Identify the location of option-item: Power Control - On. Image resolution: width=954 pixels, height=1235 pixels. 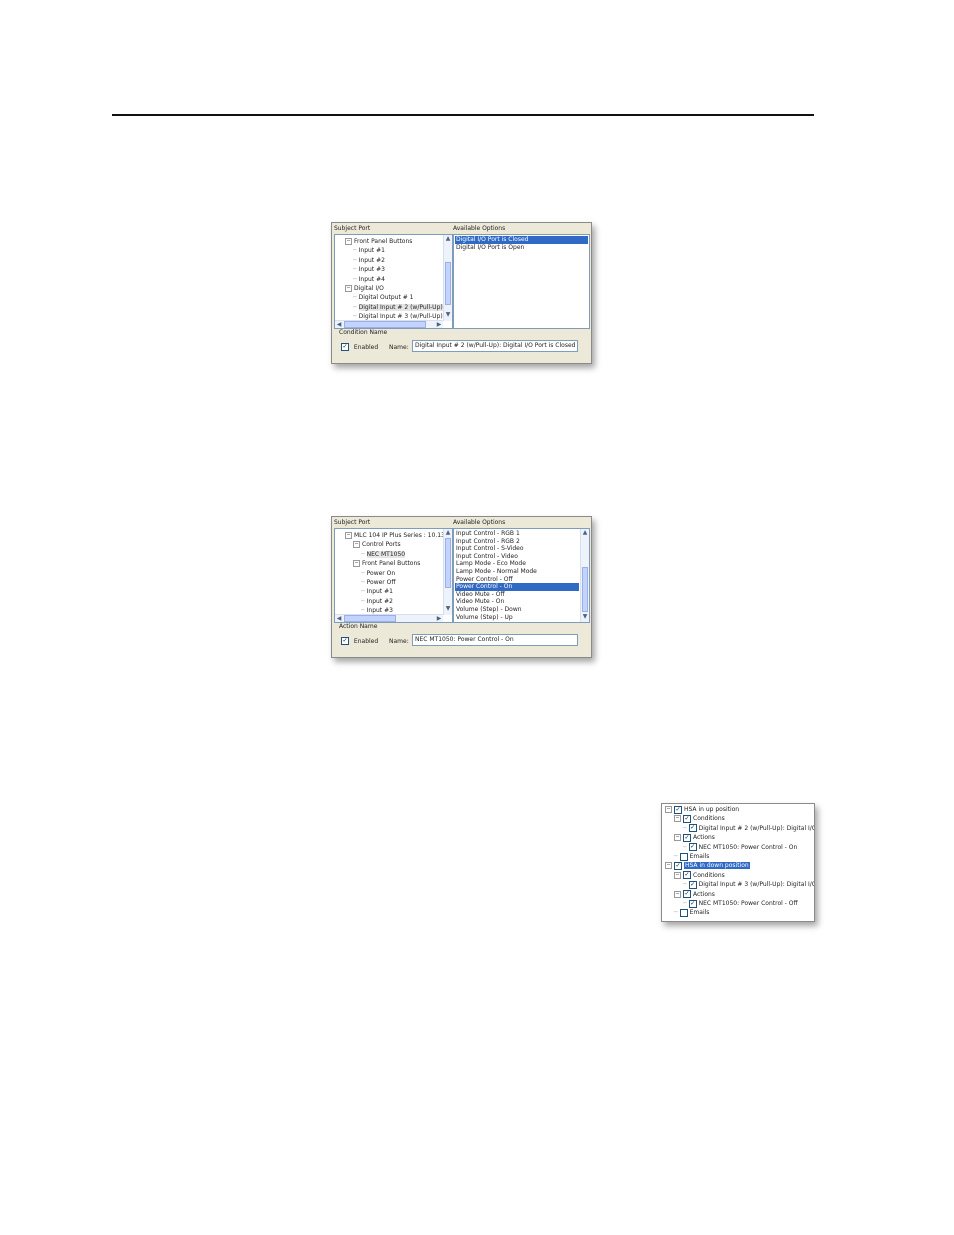
(517, 587).